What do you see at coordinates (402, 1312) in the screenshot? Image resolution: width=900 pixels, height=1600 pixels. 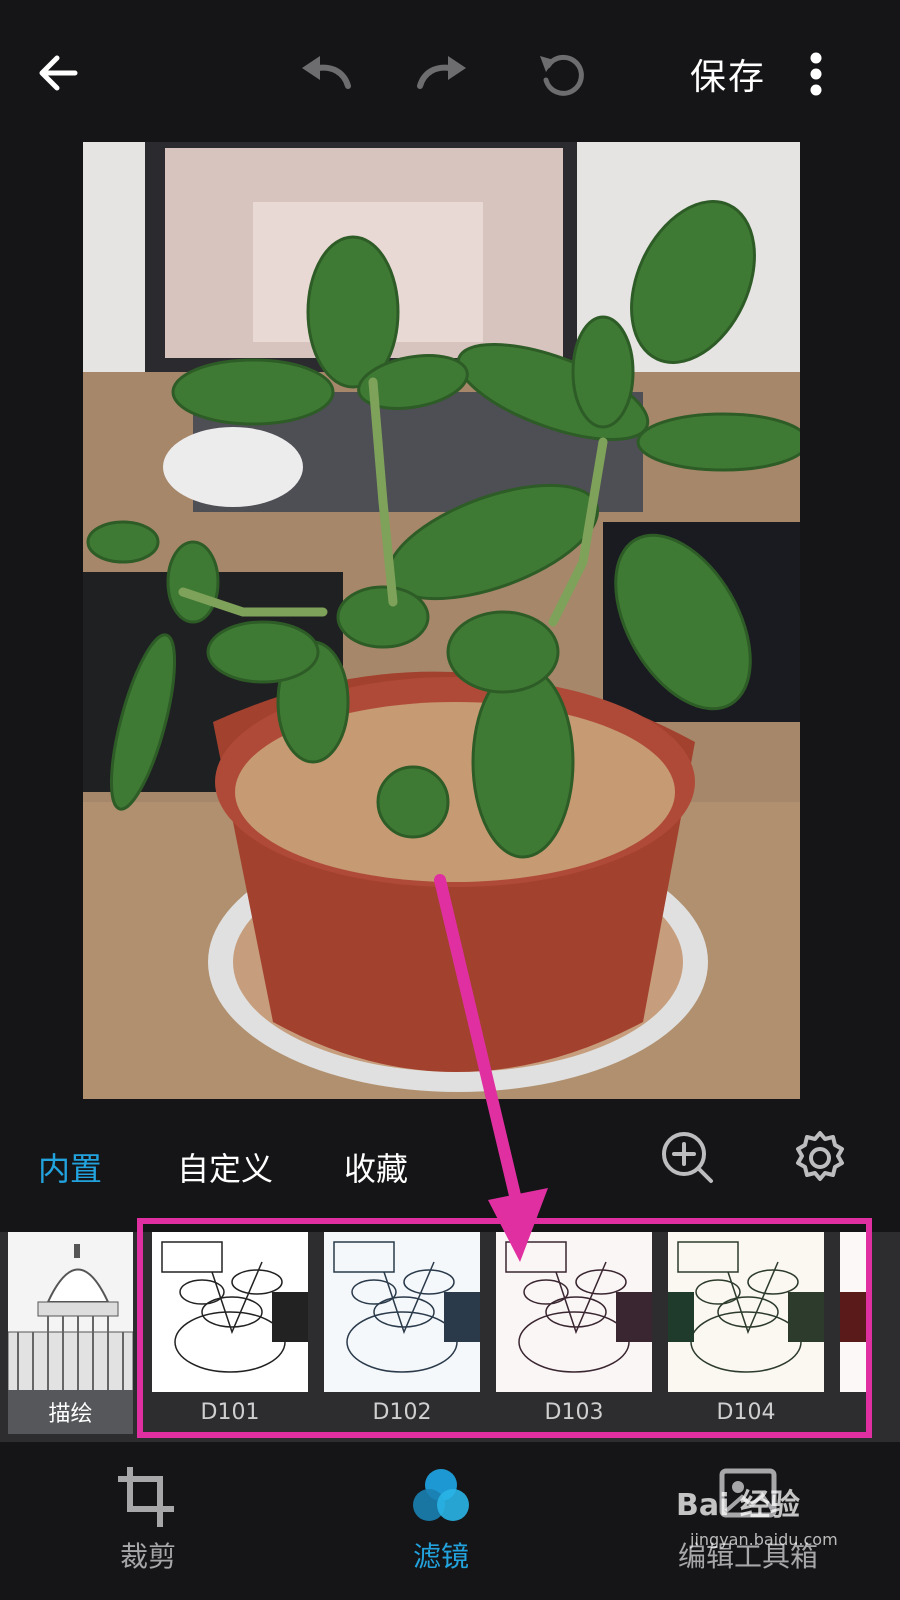 I see `filter-thumb-d102` at bounding box center [402, 1312].